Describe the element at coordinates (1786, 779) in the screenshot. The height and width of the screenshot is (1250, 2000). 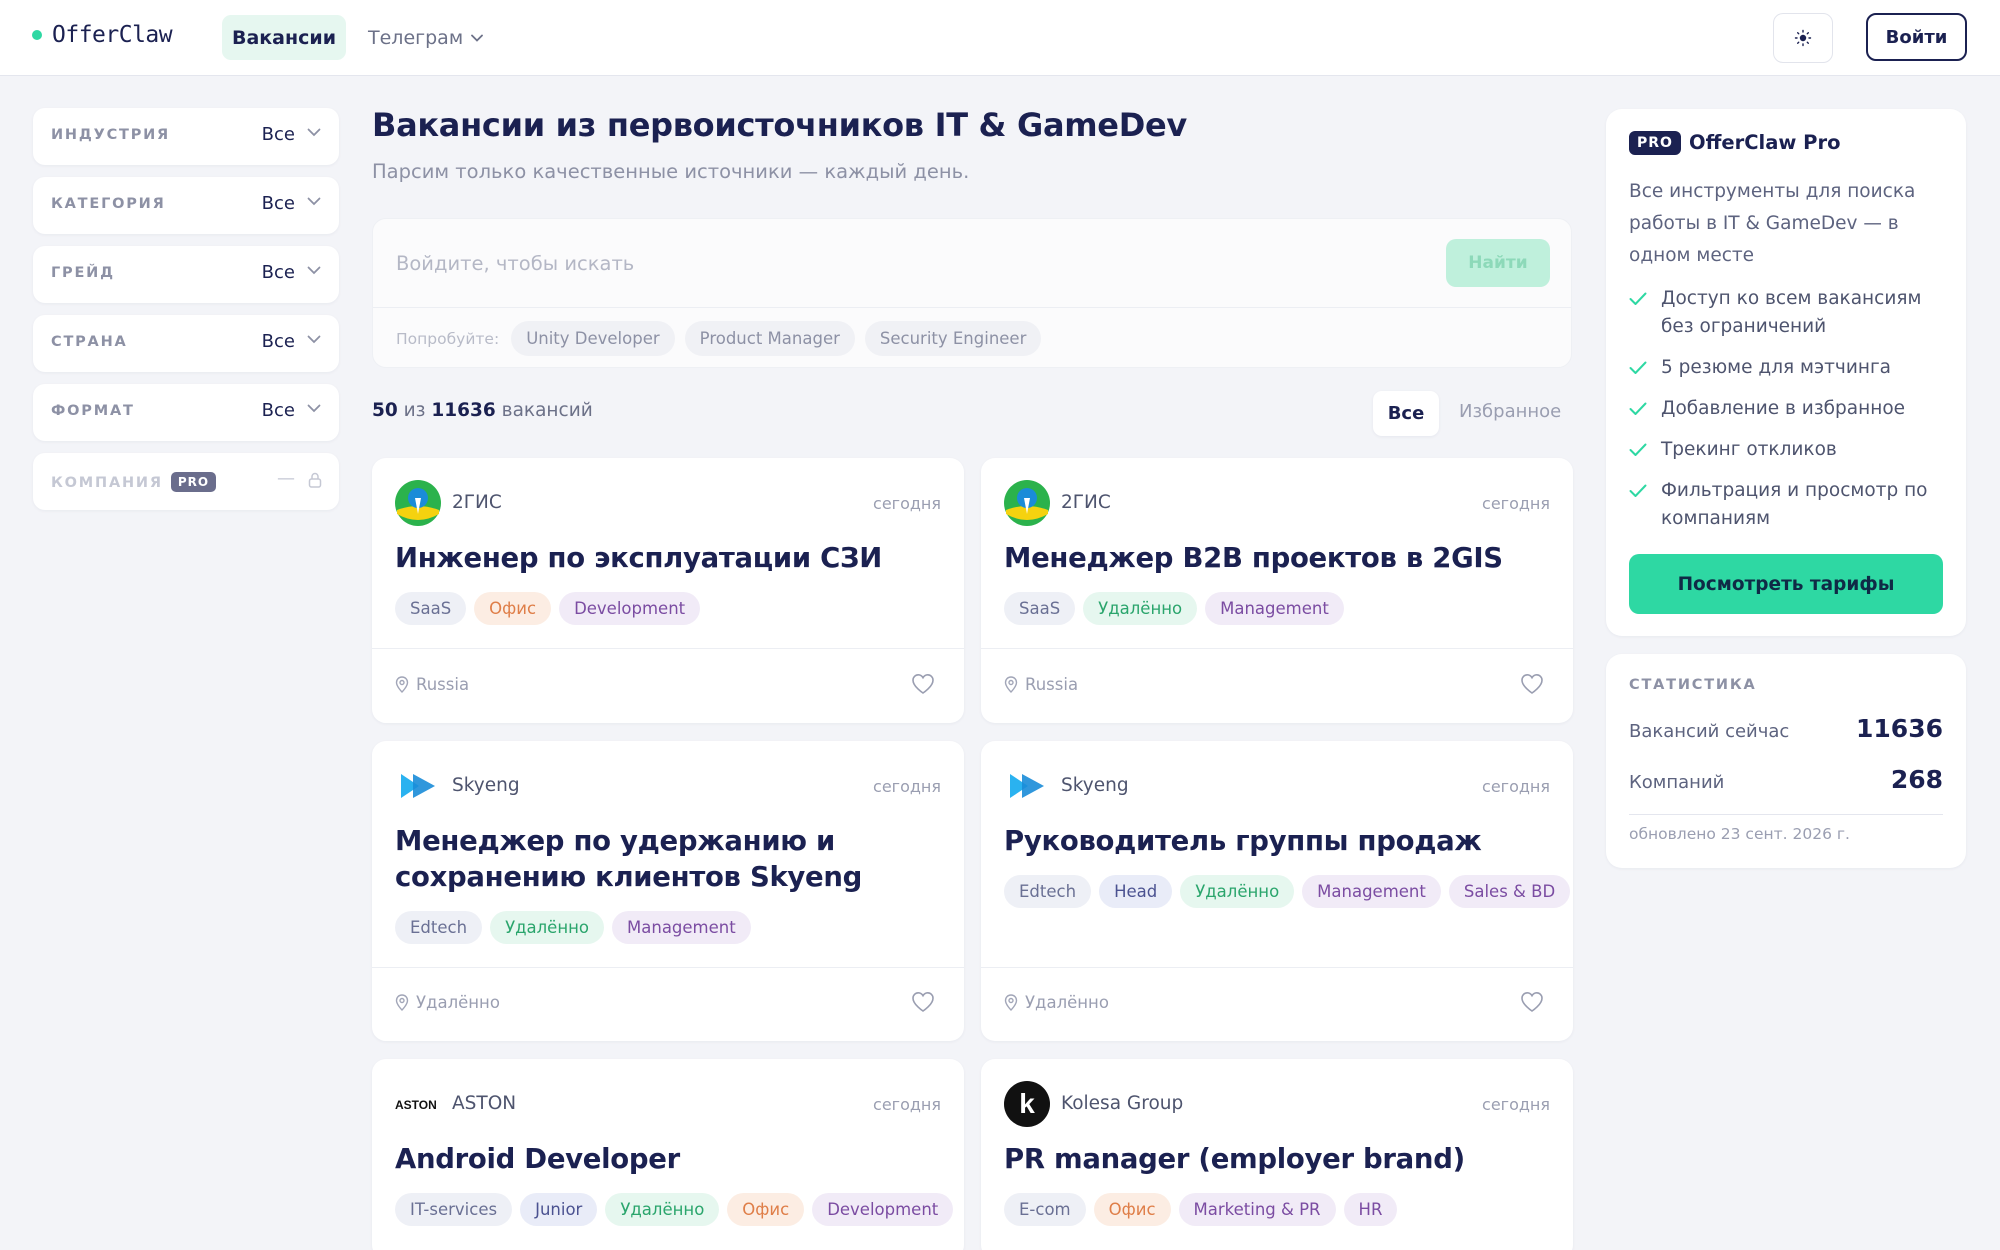
I see `stat-companies: Компаний 268` at that location.